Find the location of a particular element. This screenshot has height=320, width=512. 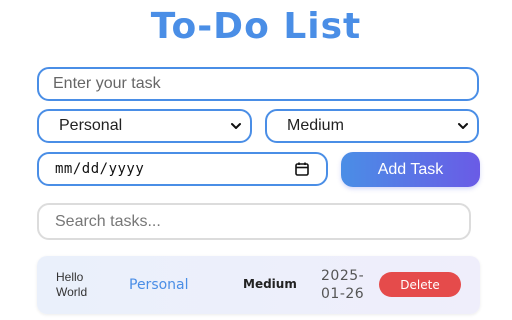

task-category: Personal is located at coordinates (159, 285).